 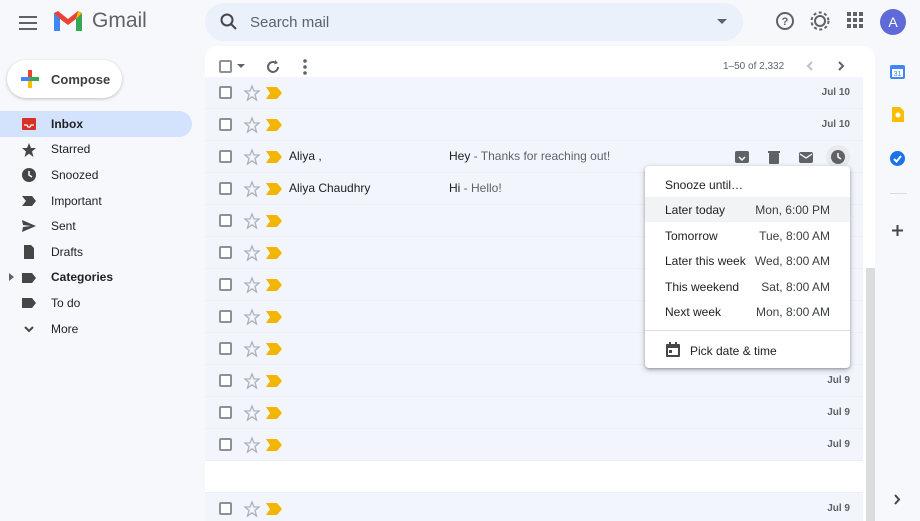 What do you see at coordinates (29, 149) in the screenshot?
I see `star-icon` at bounding box center [29, 149].